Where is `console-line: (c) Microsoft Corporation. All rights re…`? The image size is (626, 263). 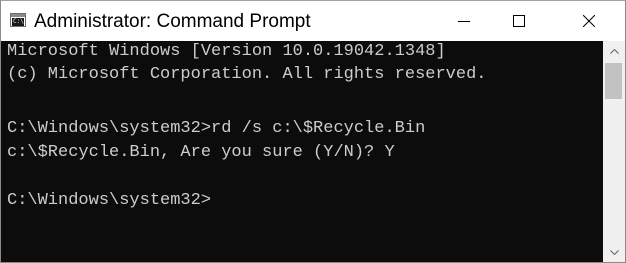
console-line: (c) Microsoft Corporation. All rights re… is located at coordinates (247, 74).